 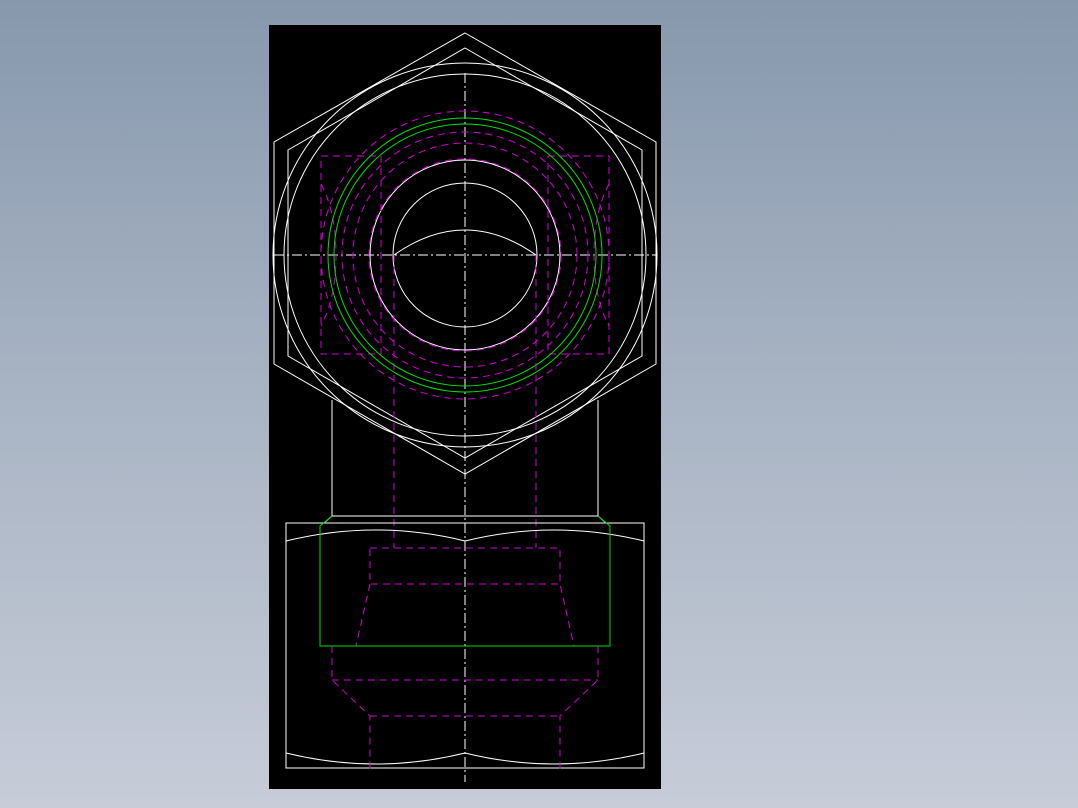 I want to click on bottom-thread-right, so click(x=604, y=581).